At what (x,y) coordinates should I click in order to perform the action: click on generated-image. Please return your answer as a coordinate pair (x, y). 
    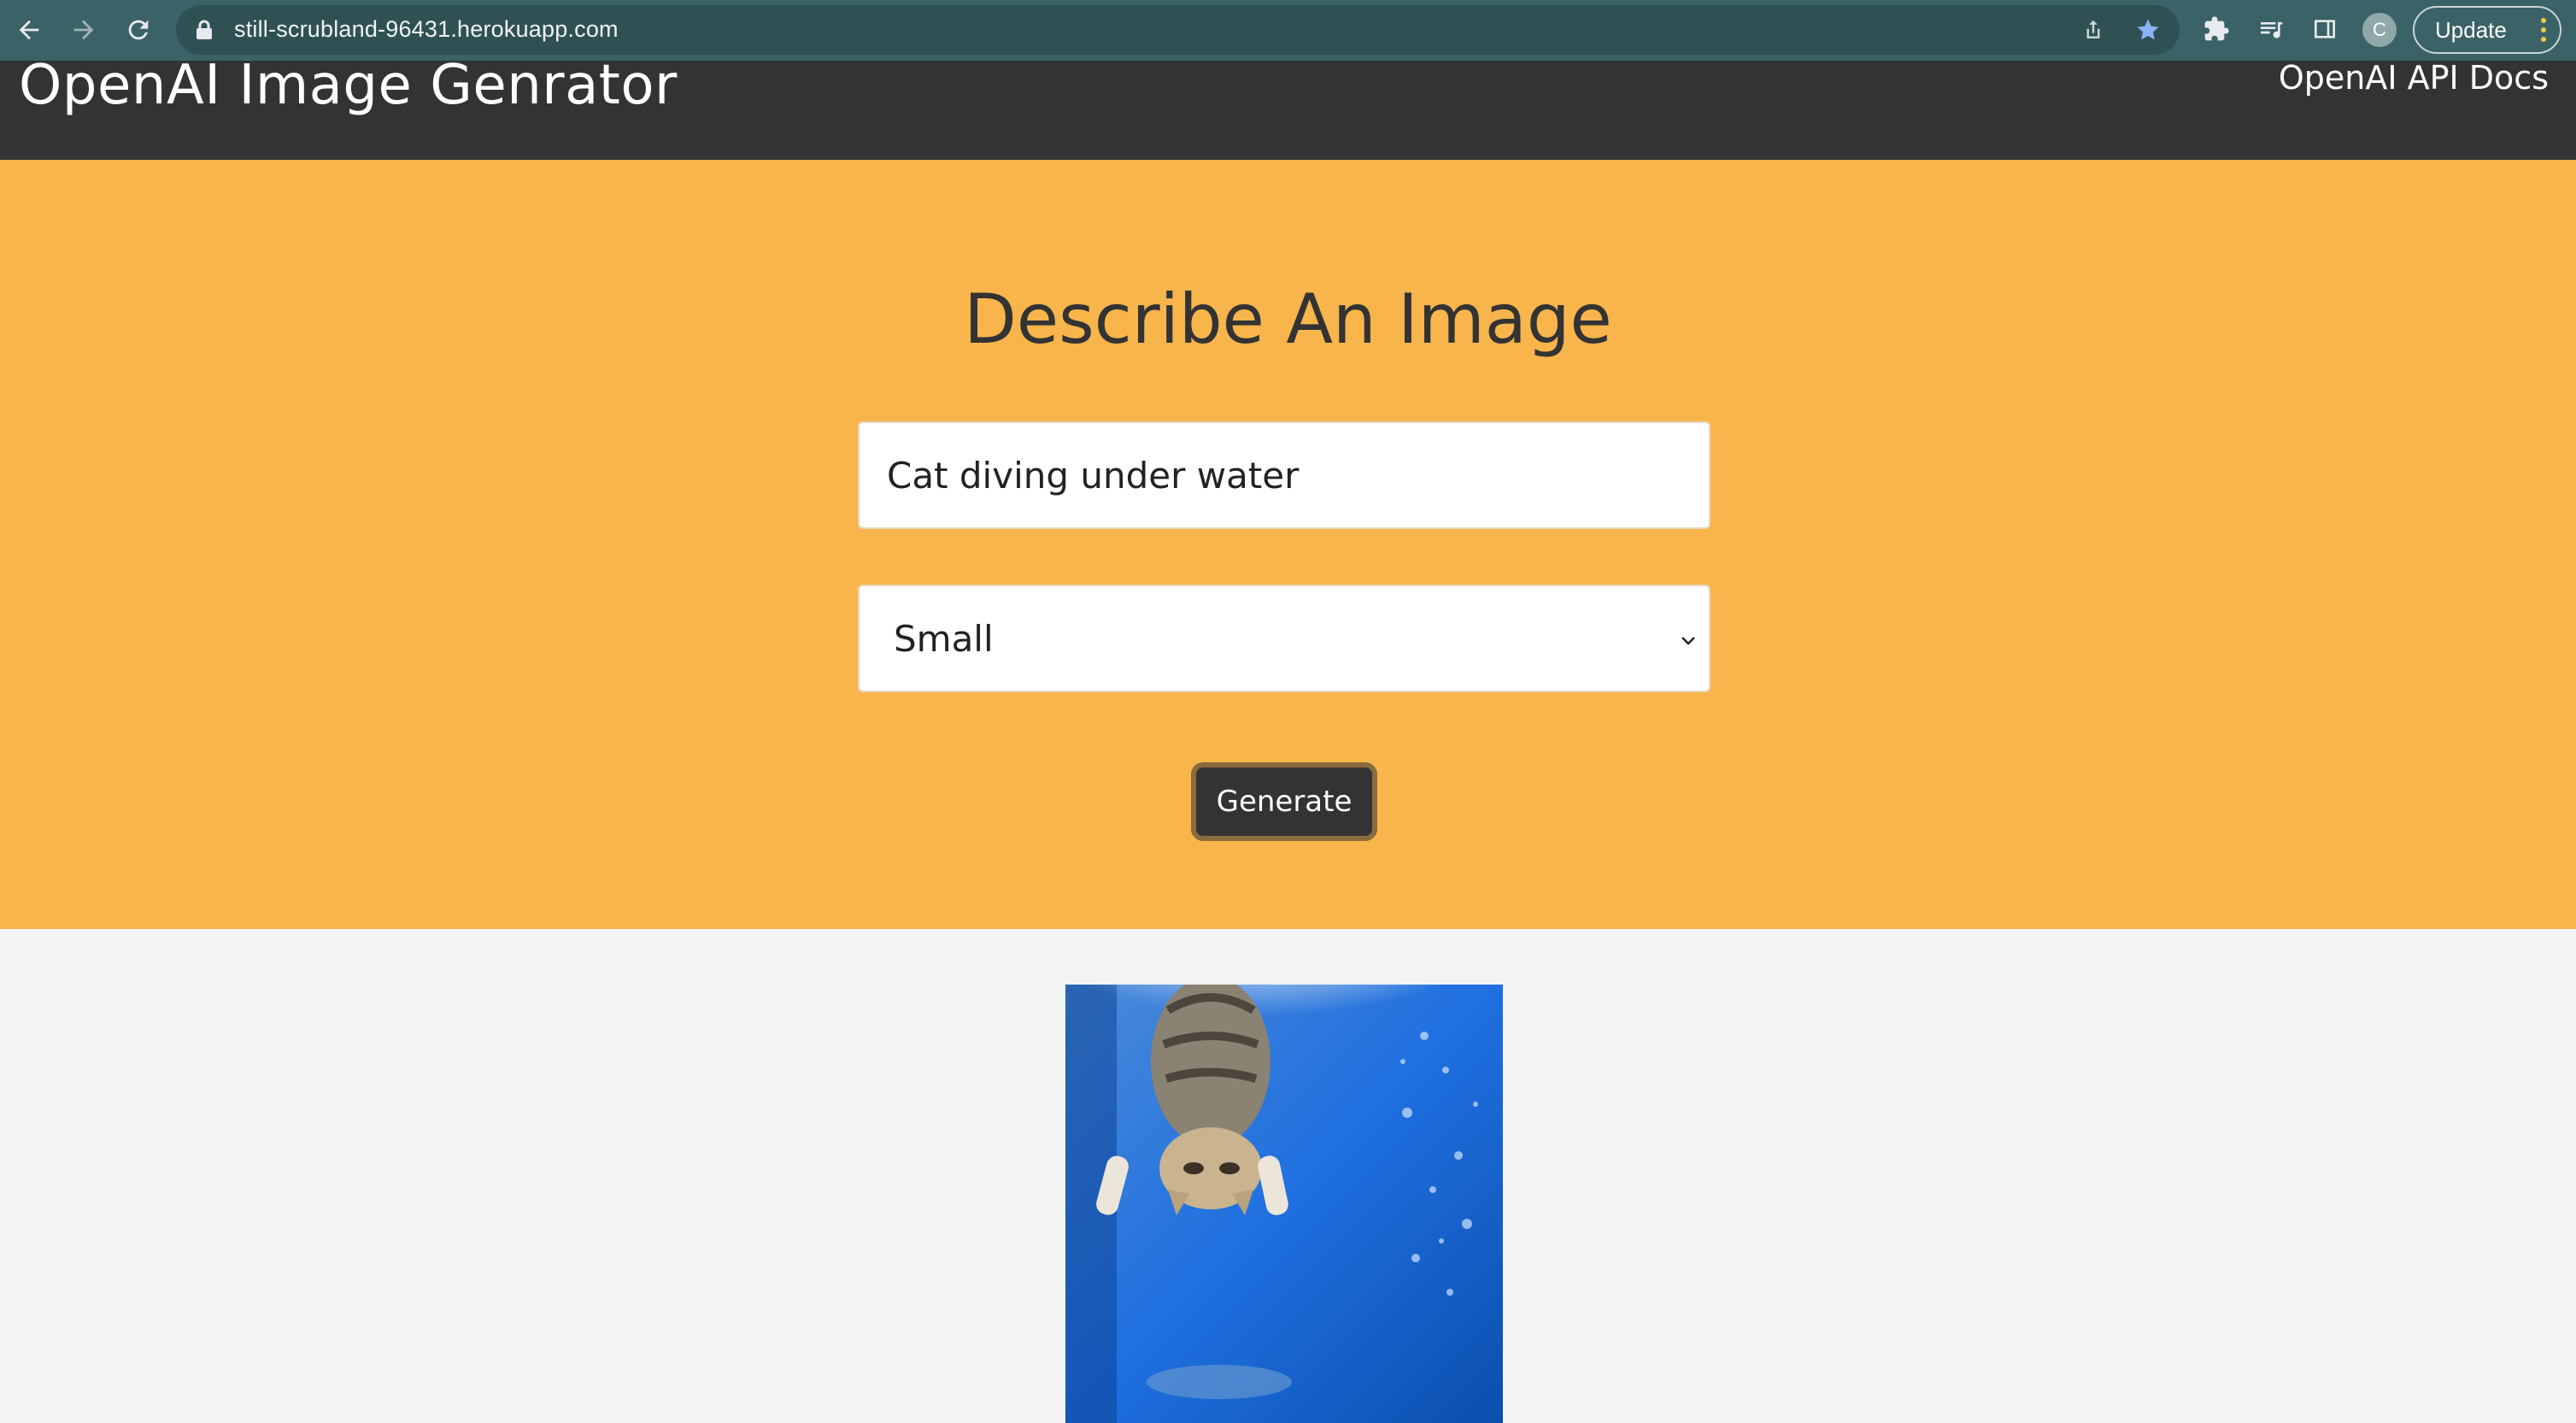
    Looking at the image, I should click on (1284, 1204).